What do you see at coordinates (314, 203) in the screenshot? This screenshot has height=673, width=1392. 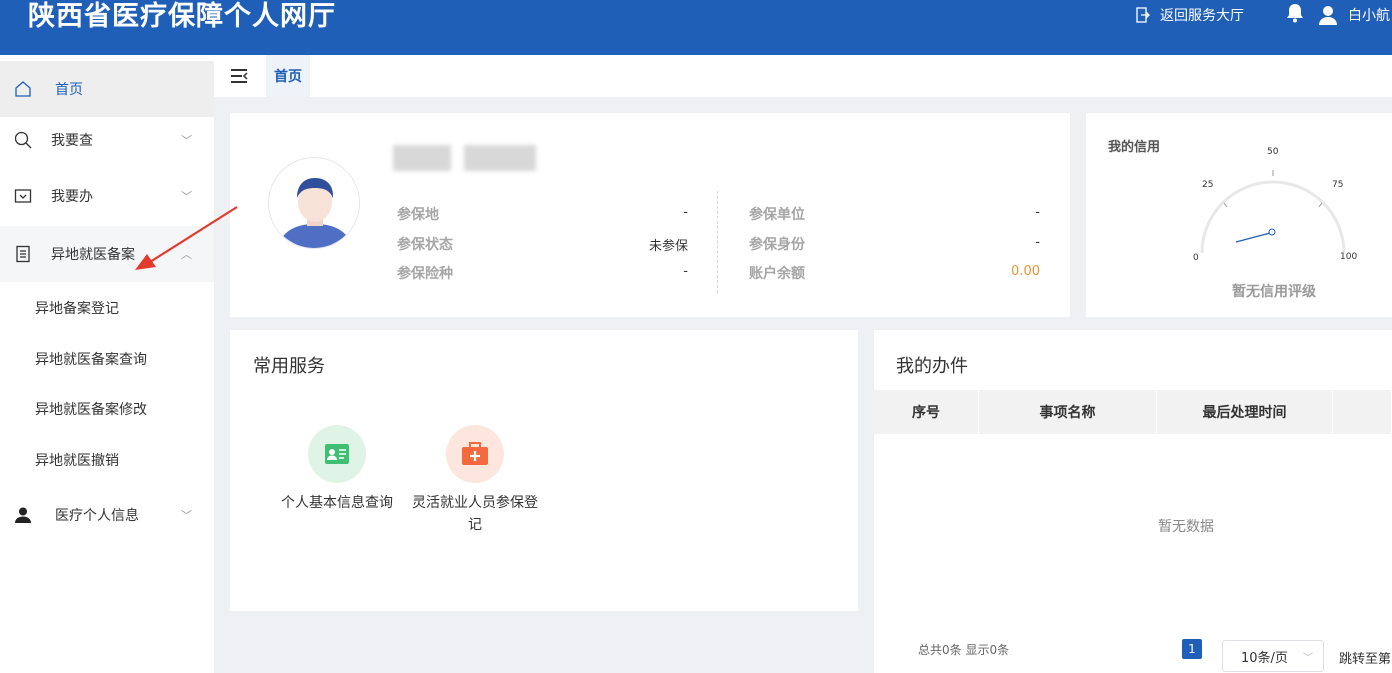 I see `avatar` at bounding box center [314, 203].